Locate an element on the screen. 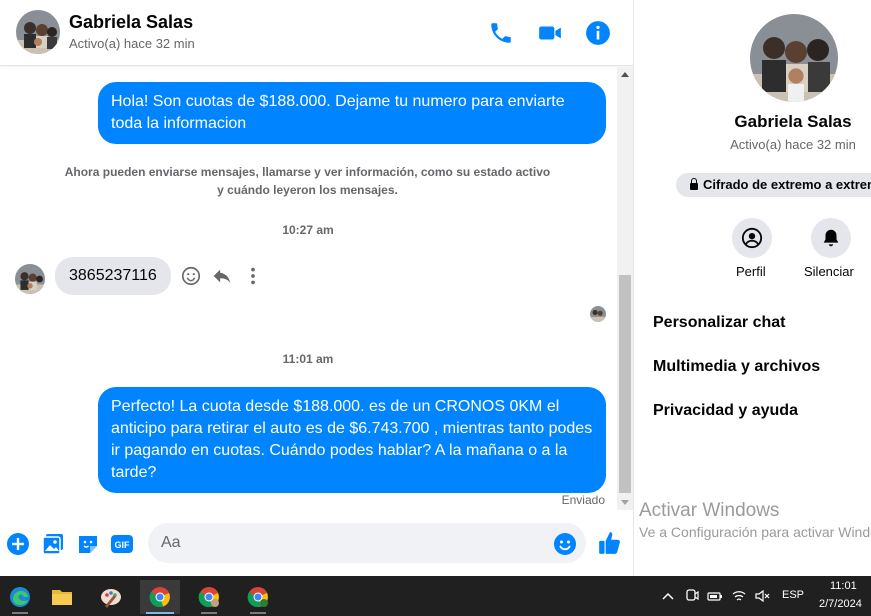 Image resolution: width=871 pixels, height=616 pixels. react-emoji-icon is located at coordinates (191, 276).